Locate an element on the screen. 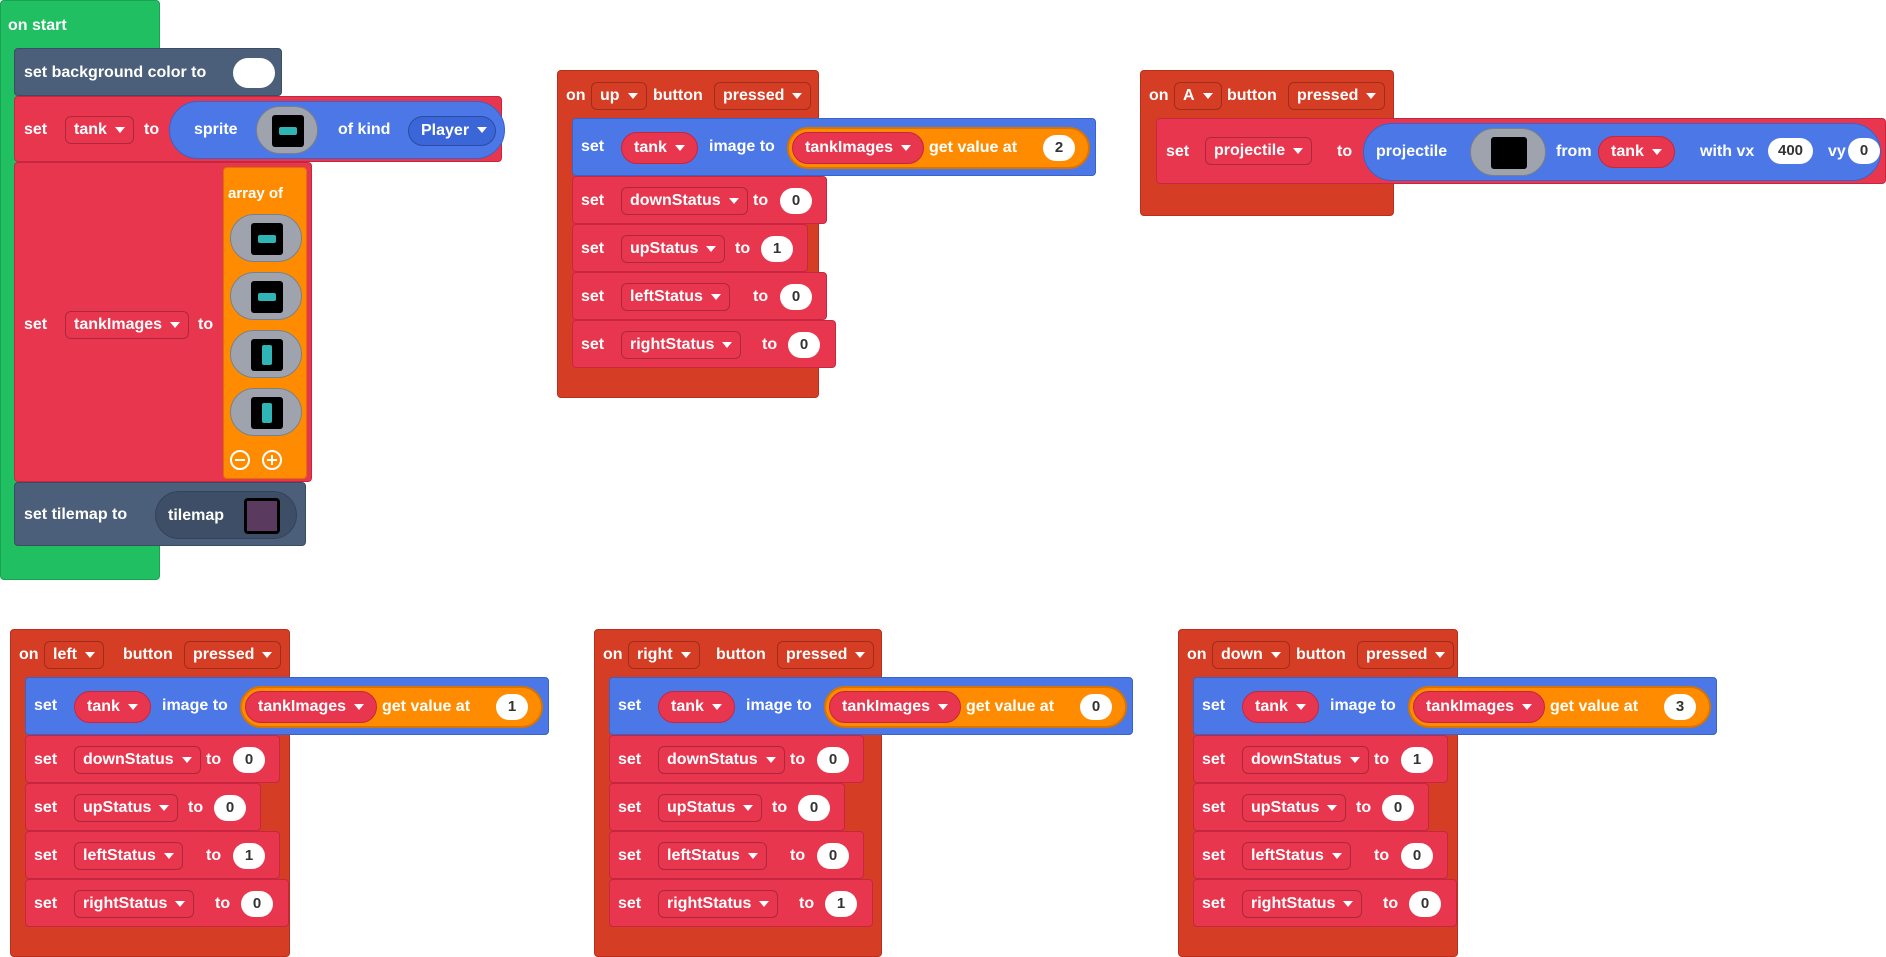  projectile-from-sprite-reporter: projectile from tank with vx 400 vy 0 is located at coordinates (1622, 152).